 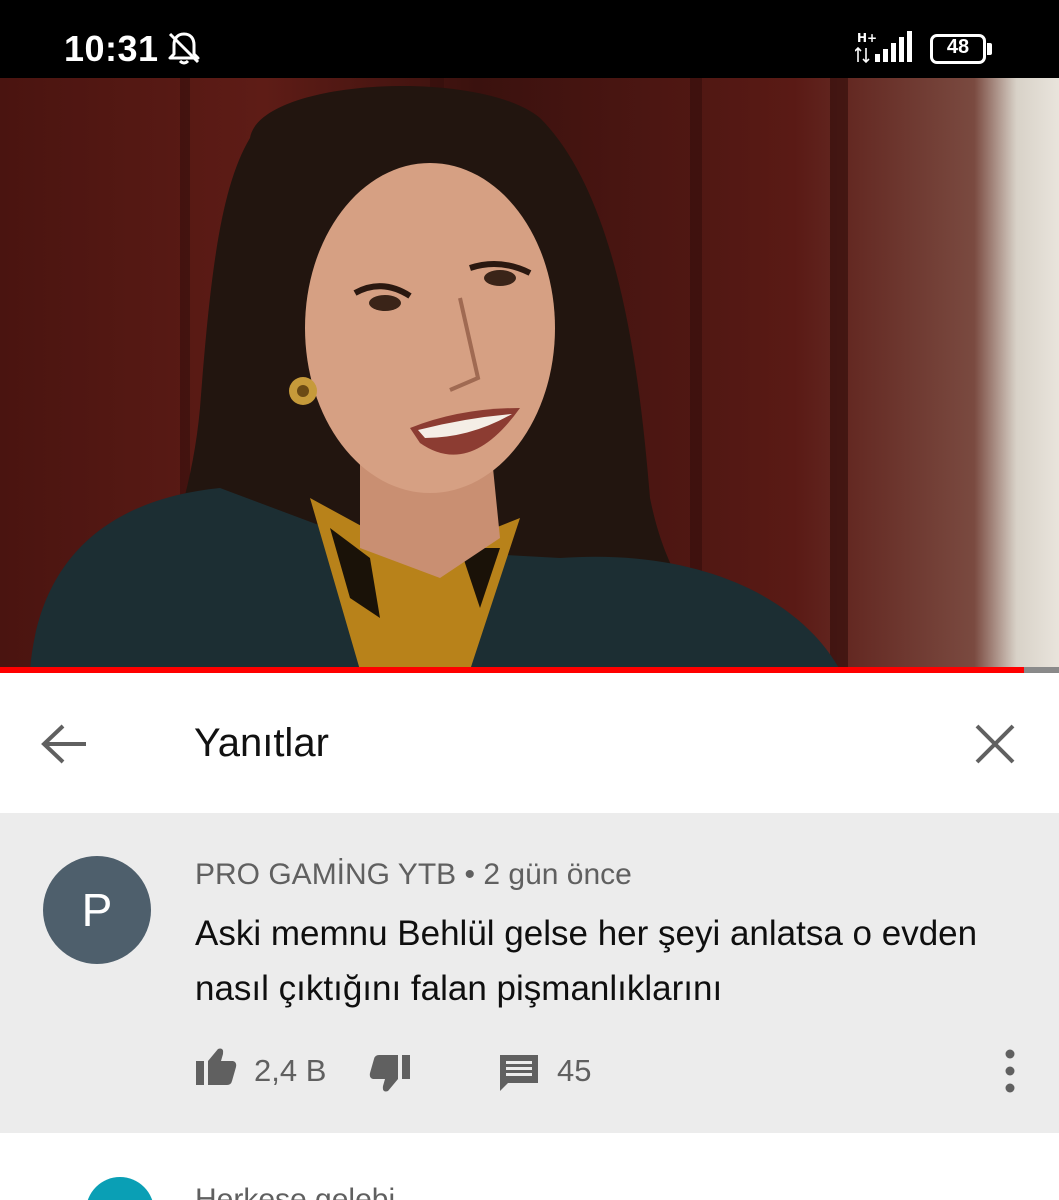 What do you see at coordinates (557, 874) in the screenshot?
I see `comment-time: 2 gün önce` at bounding box center [557, 874].